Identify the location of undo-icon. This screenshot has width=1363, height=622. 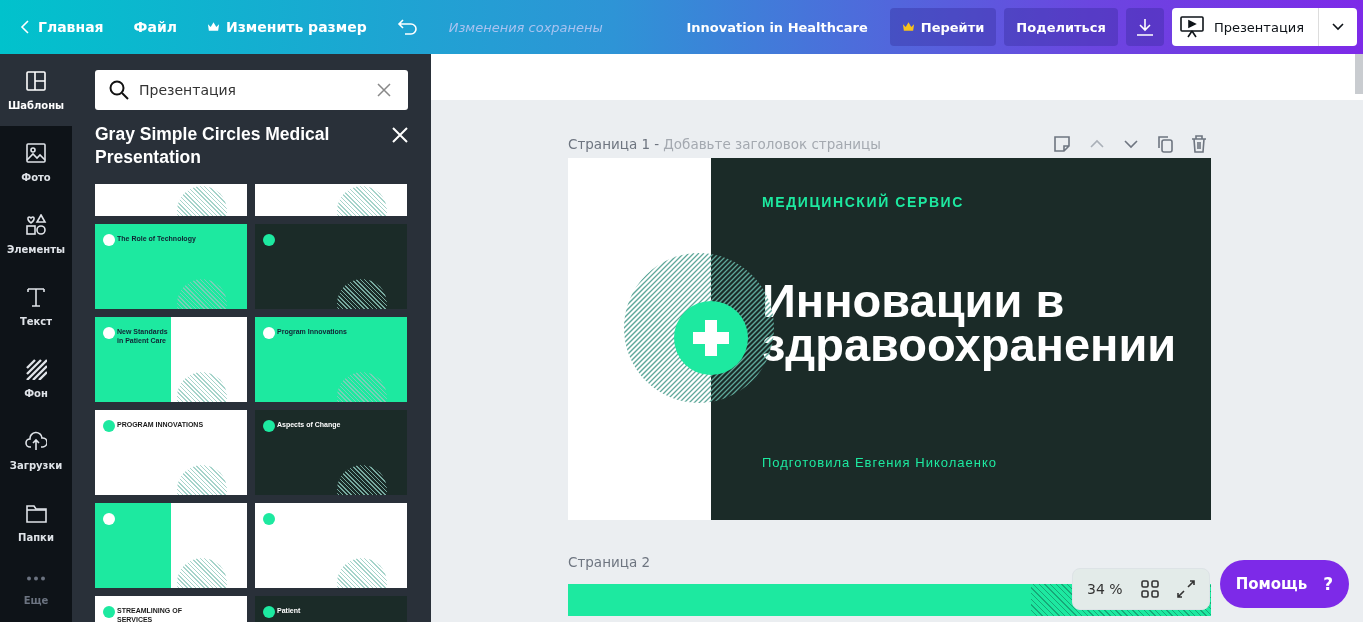
(407, 27).